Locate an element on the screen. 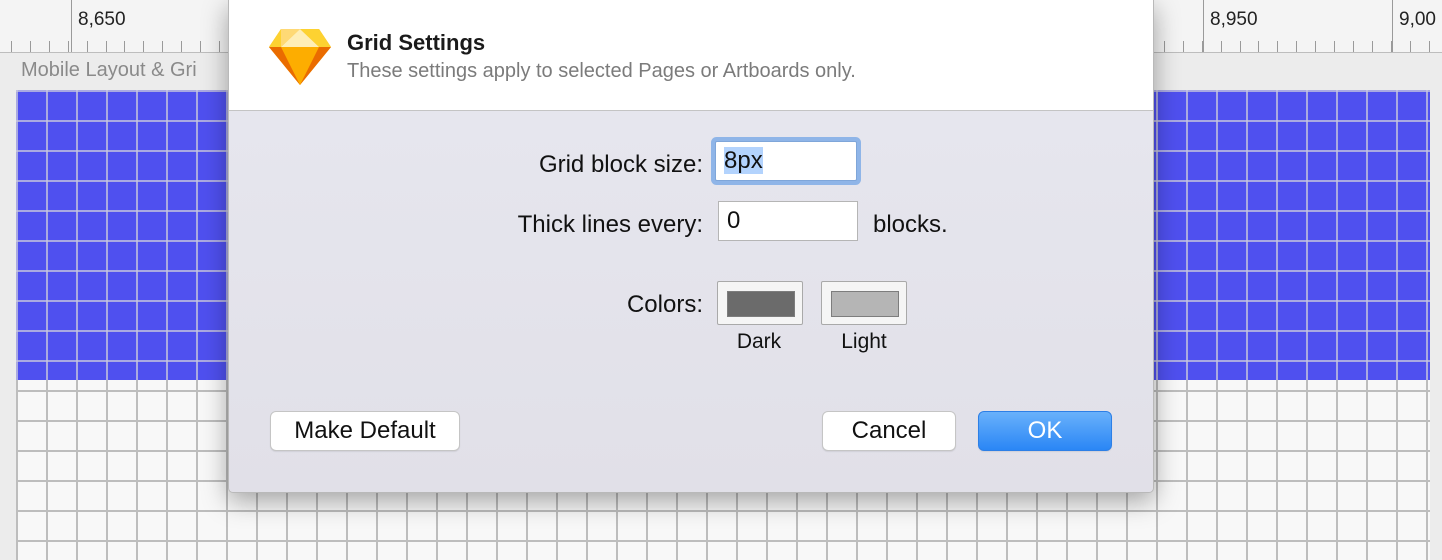  grid-block-size-label: Grid block size: is located at coordinates (620, 164).